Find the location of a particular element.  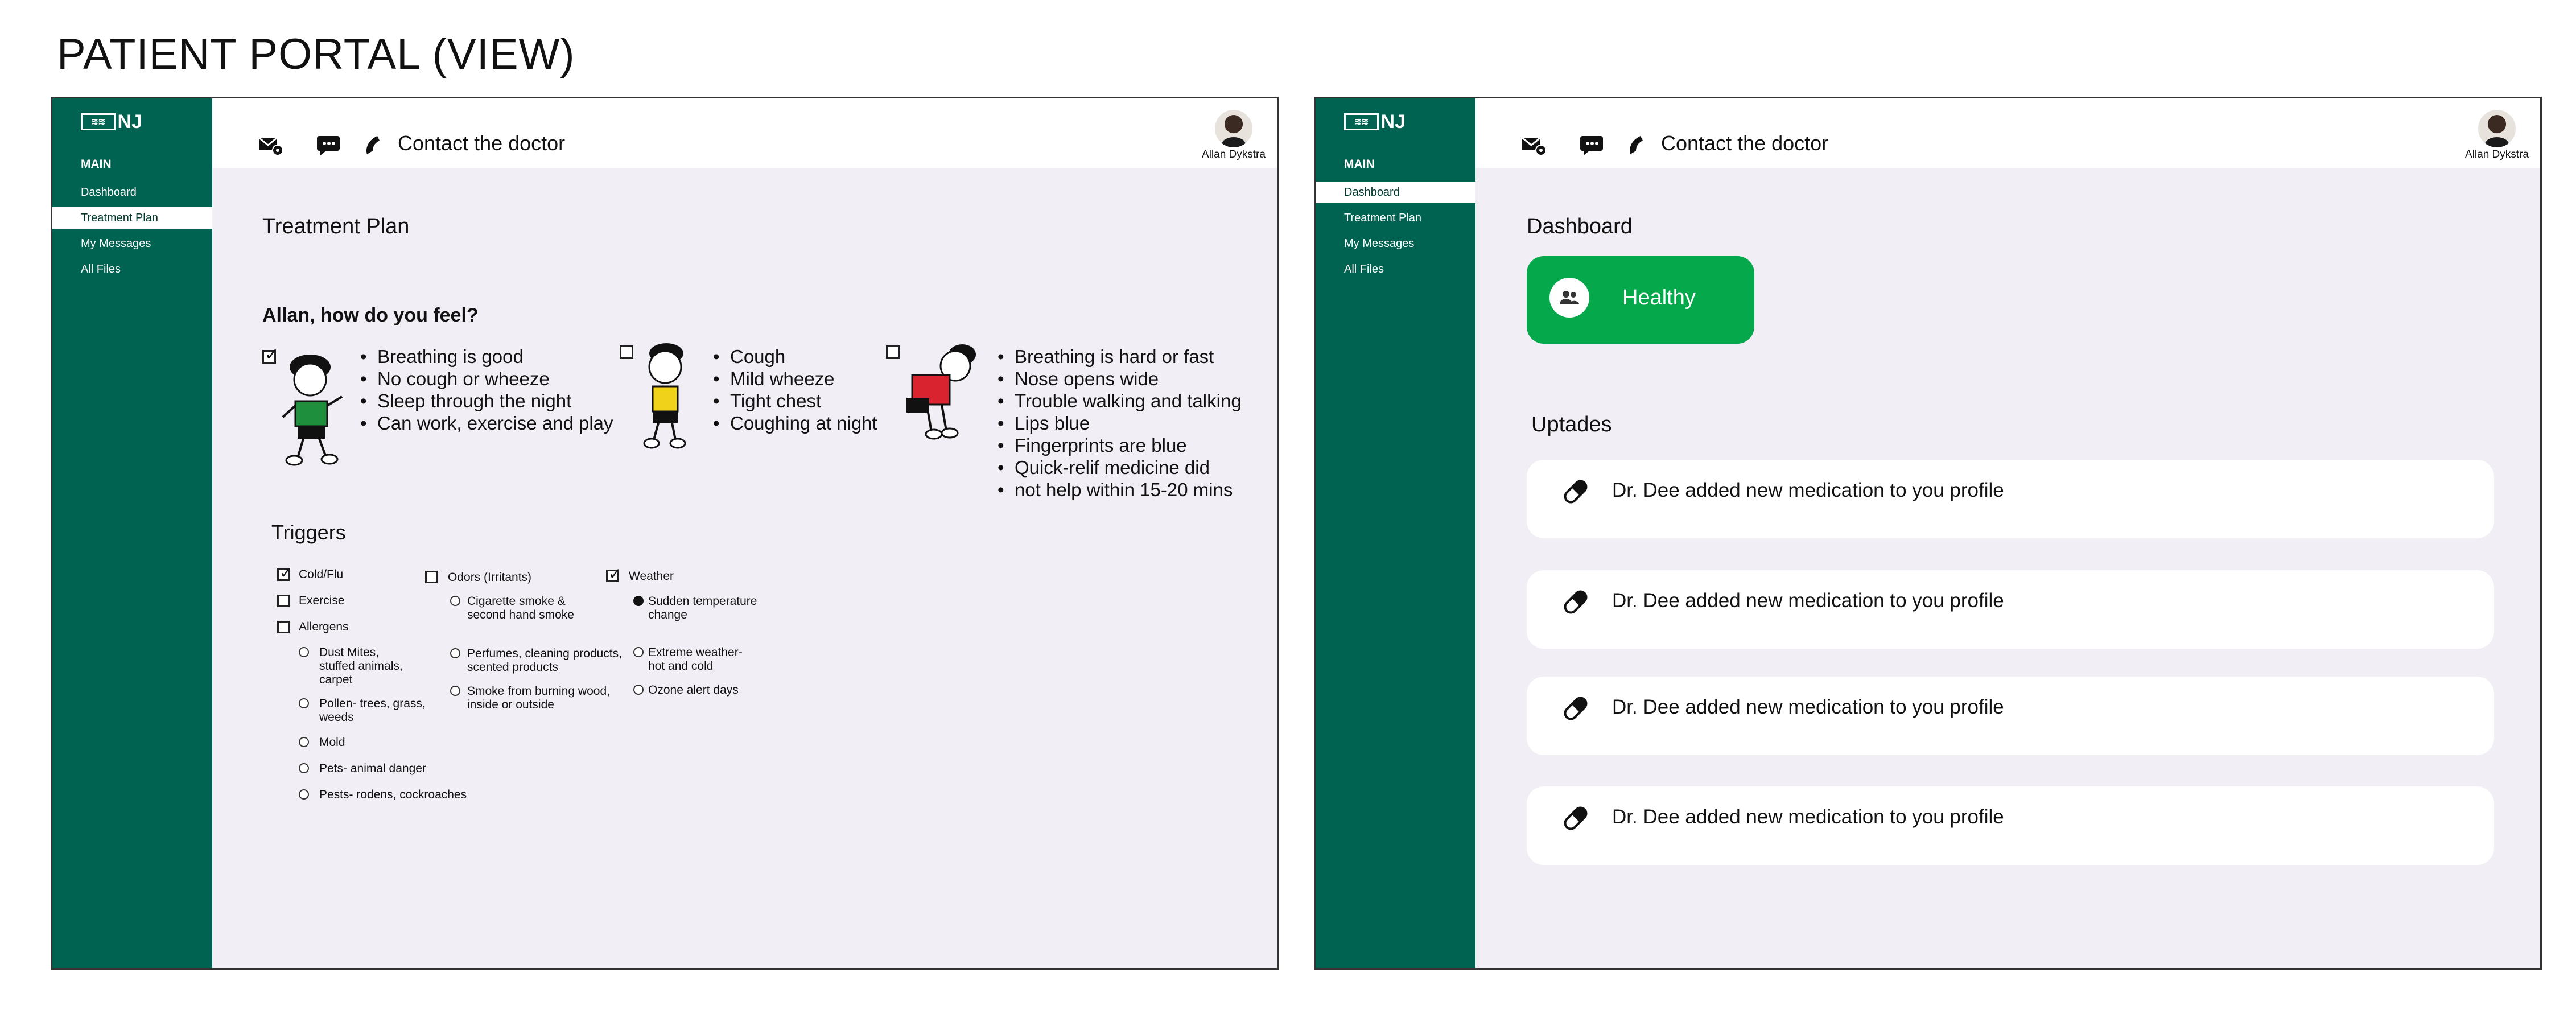

trigger-weather-label: Weather is located at coordinates (651, 576).